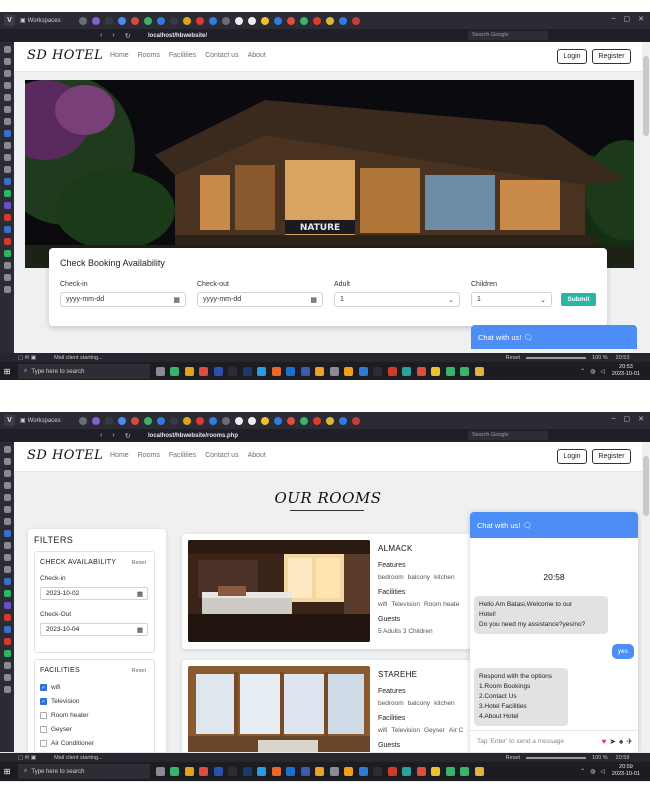 The height and width of the screenshot is (800, 650). What do you see at coordinates (7, 121) in the screenshot?
I see `panel-translate-icon` at bounding box center [7, 121].